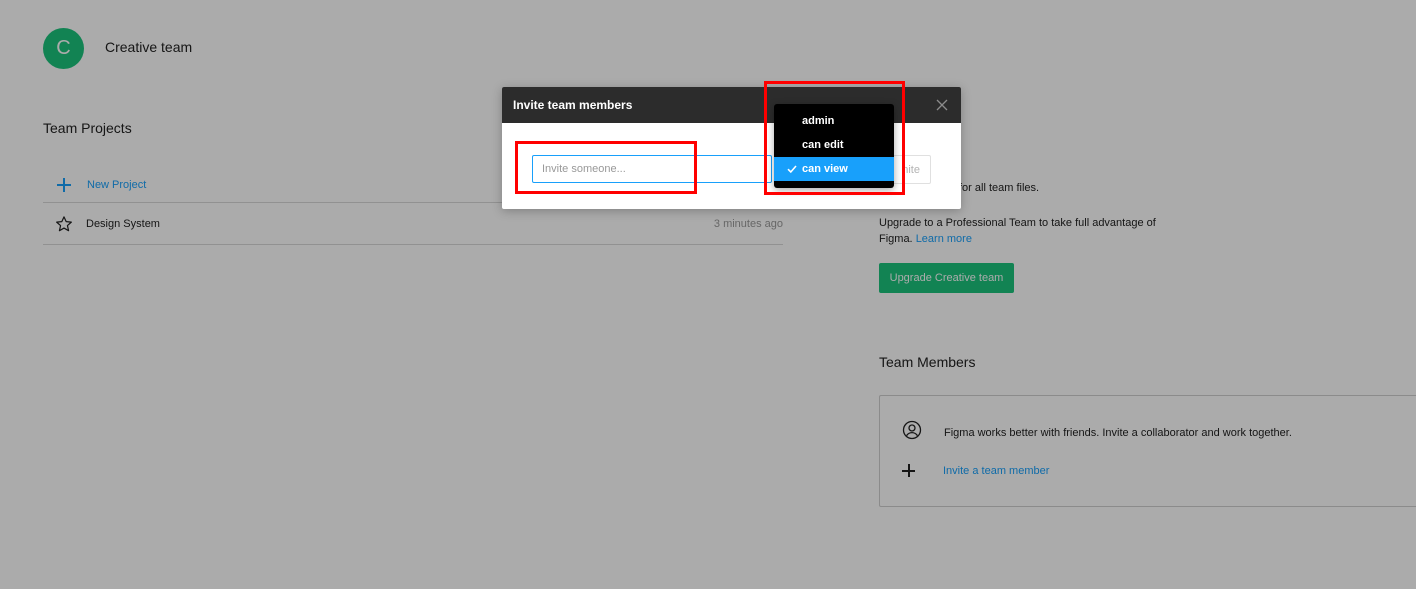  I want to click on modal-title: Invite team members, so click(573, 105).